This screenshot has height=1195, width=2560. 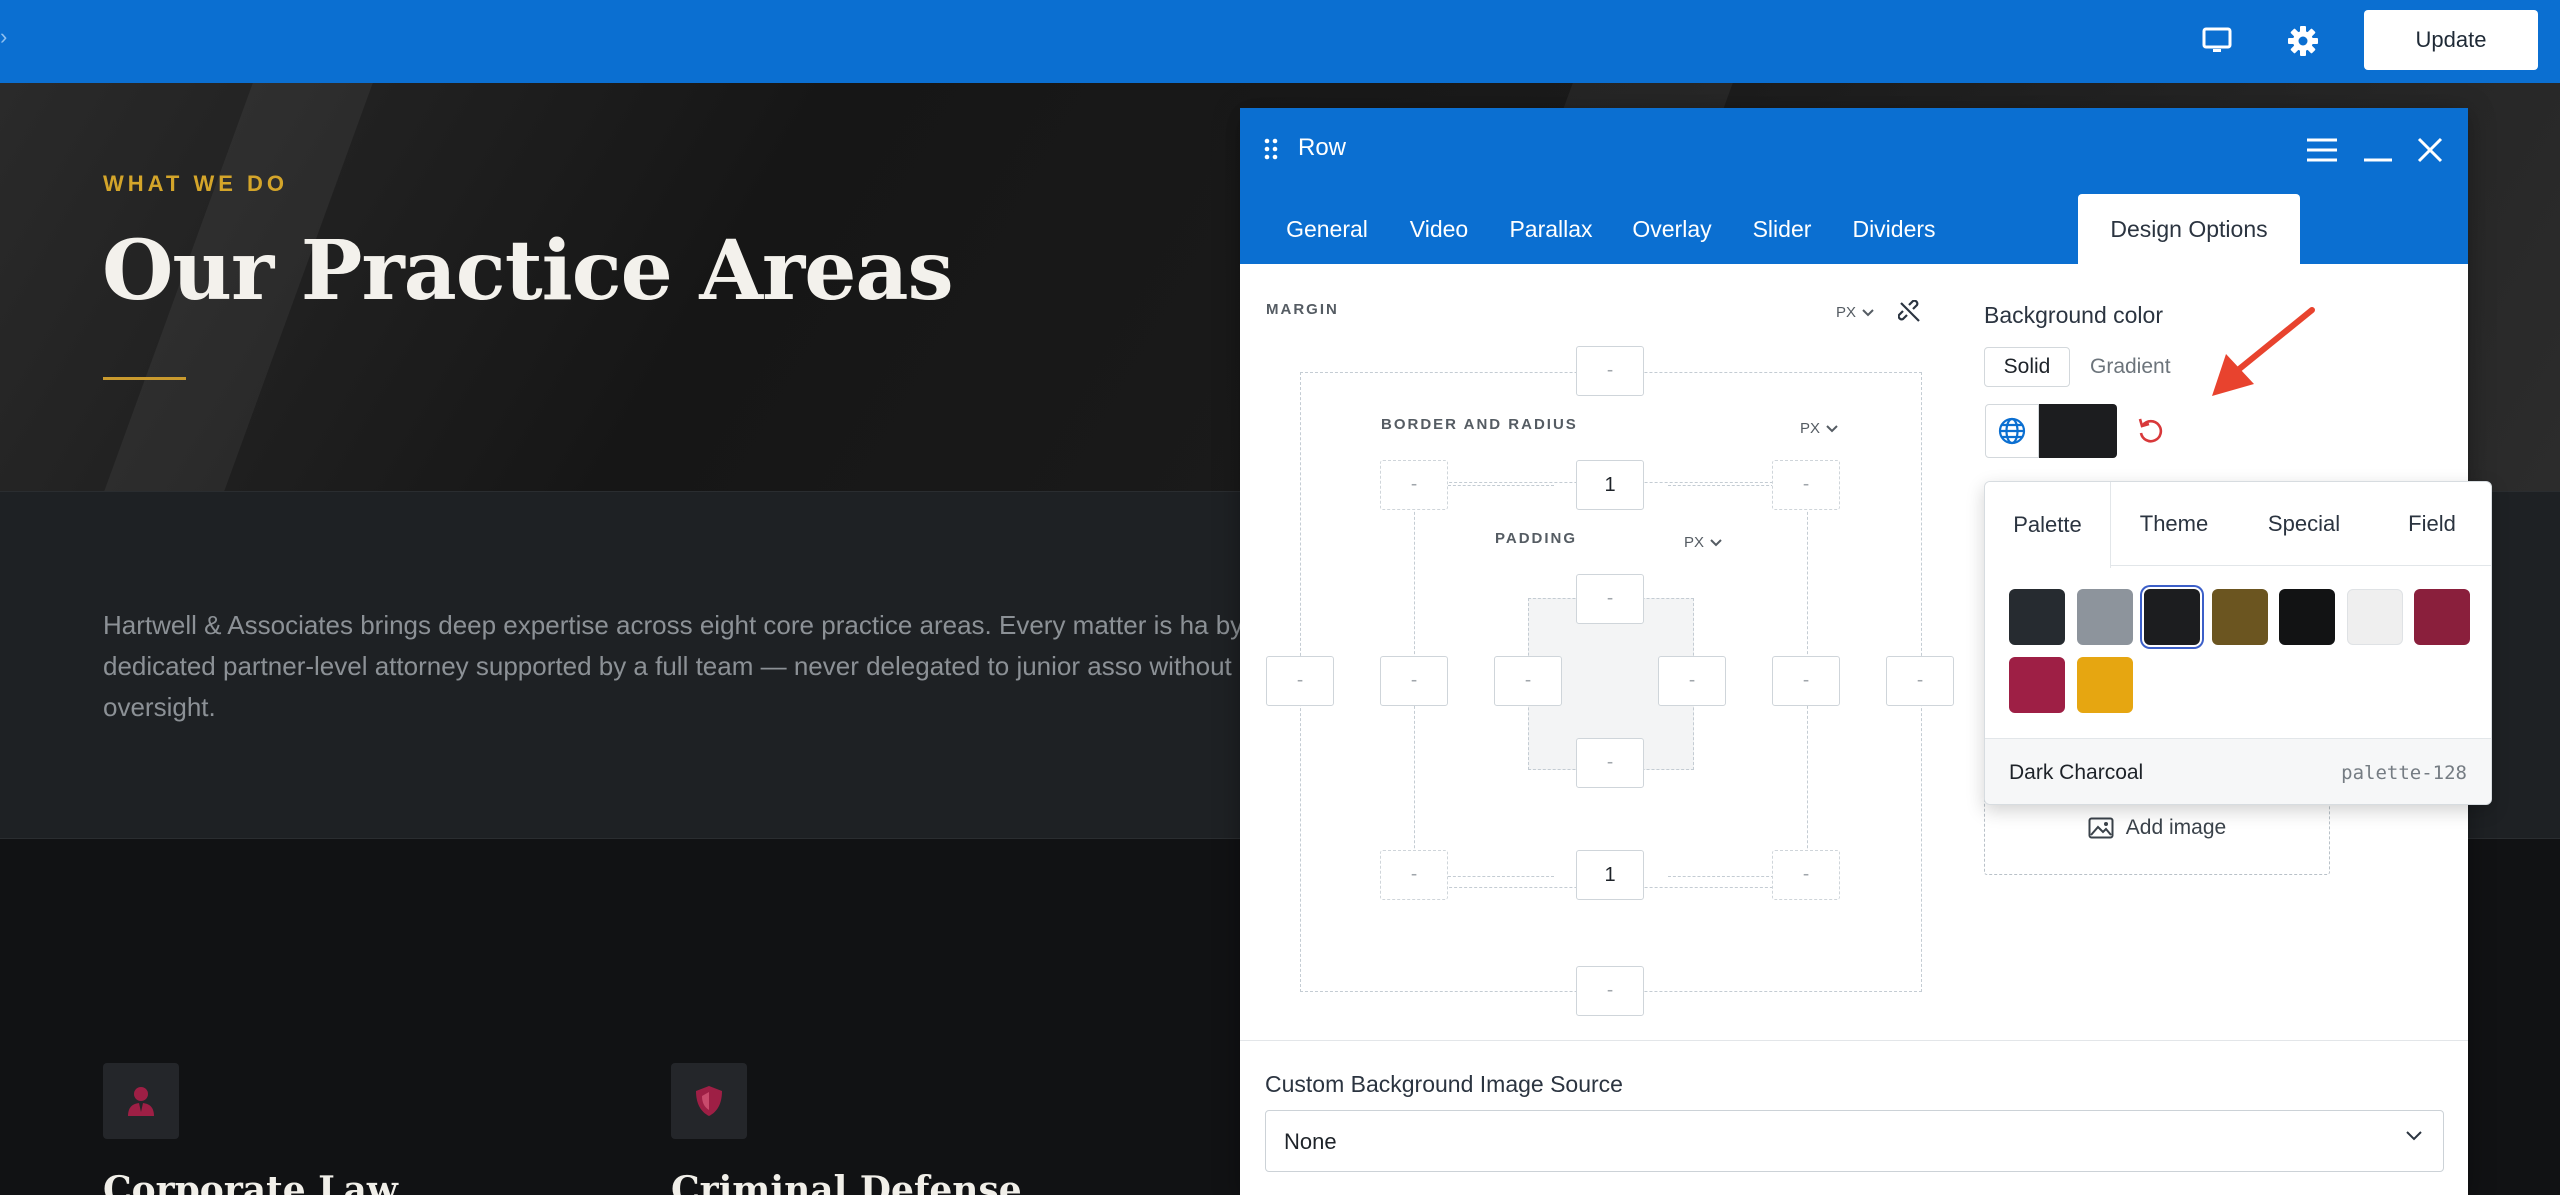 I want to click on gear-icon, so click(x=2303, y=41).